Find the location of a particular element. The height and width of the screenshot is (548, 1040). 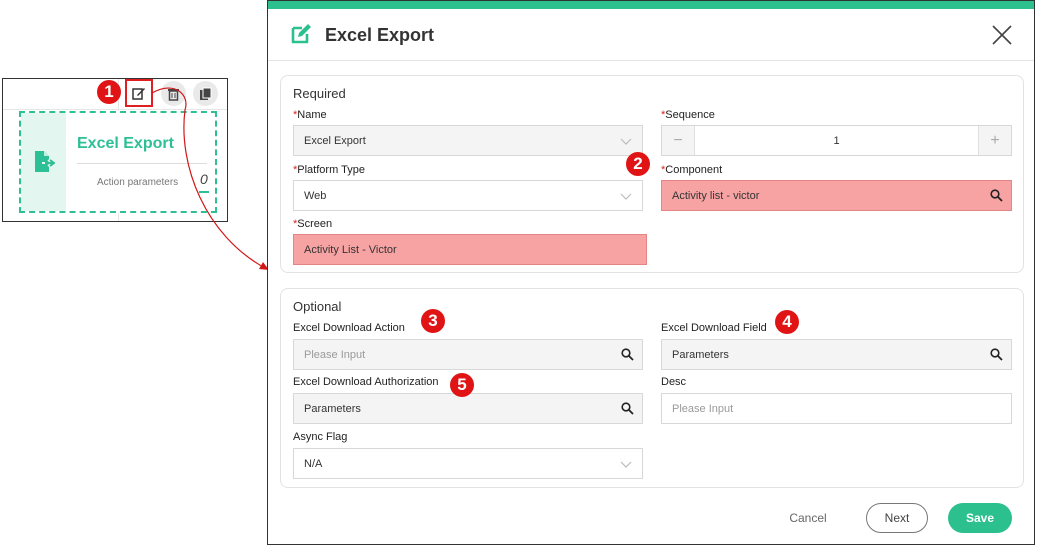

callout-badge-4: 4 is located at coordinates (787, 322).